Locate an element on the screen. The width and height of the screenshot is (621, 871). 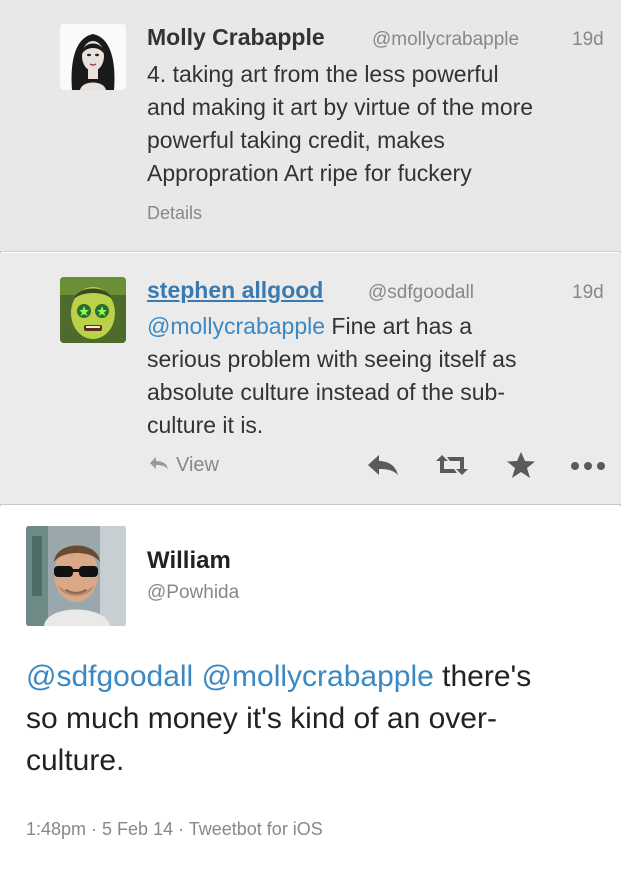
more-icon is located at coordinates (588, 467).